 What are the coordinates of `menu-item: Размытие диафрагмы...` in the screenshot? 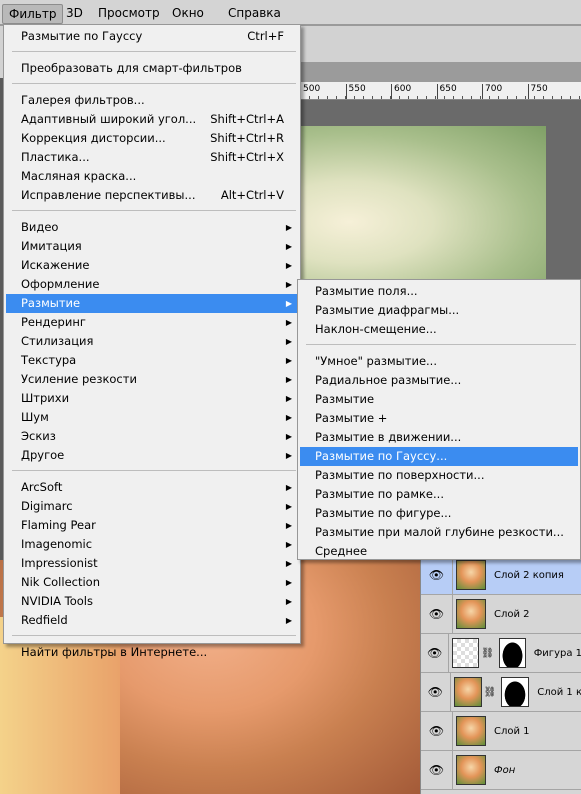 It's located at (439, 310).